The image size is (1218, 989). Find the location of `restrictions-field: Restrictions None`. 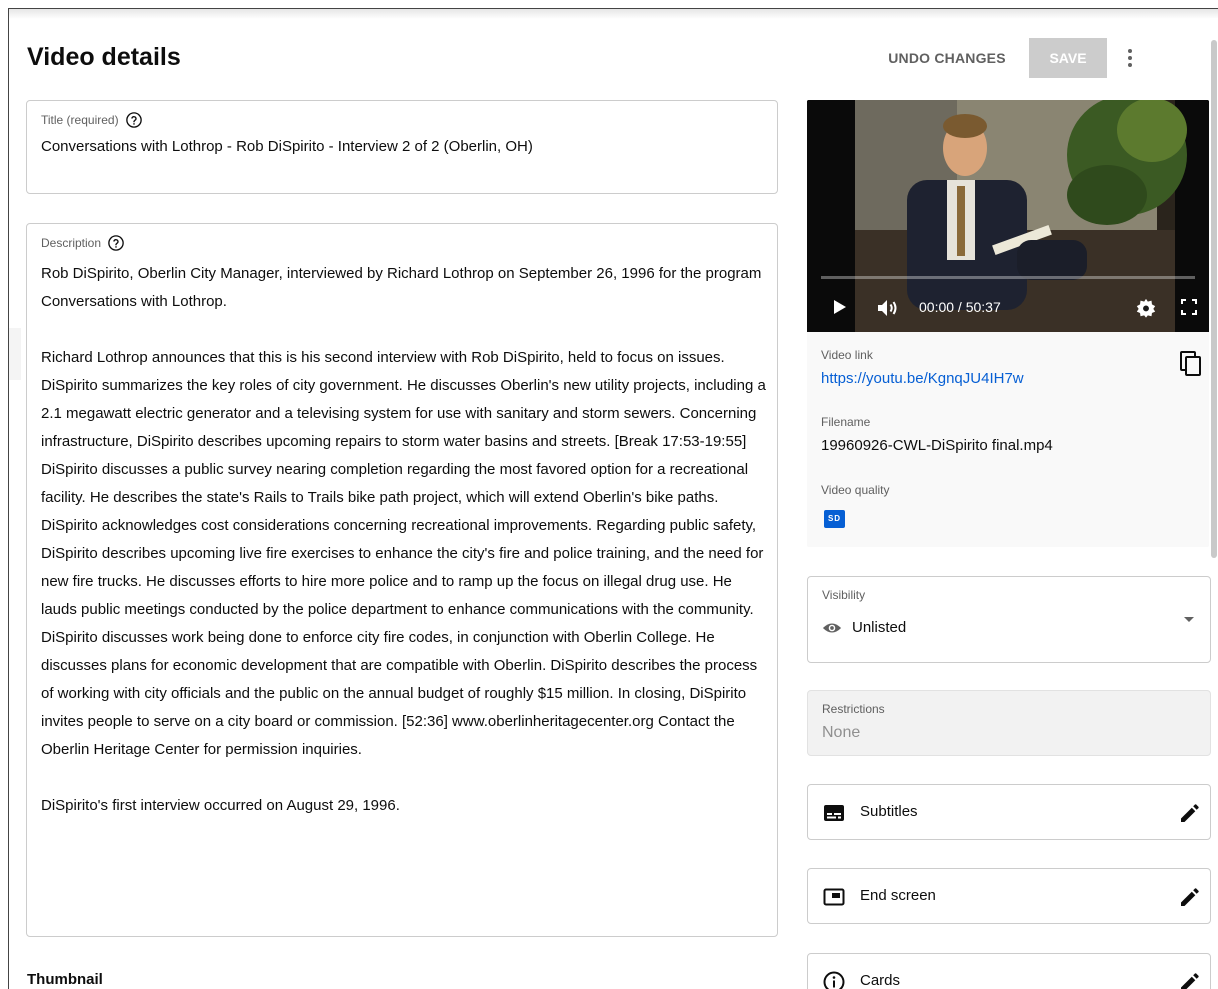

restrictions-field: Restrictions None is located at coordinates (1009, 723).